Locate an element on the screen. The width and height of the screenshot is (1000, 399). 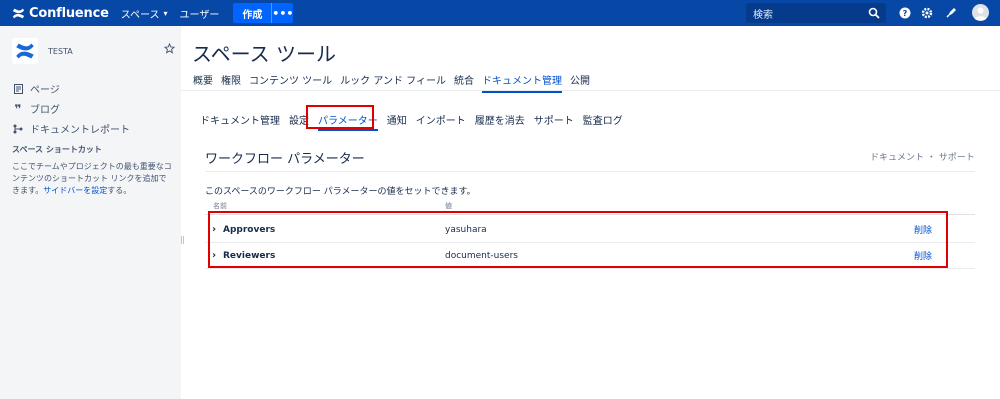
help-icon: ? is located at coordinates (905, 13).